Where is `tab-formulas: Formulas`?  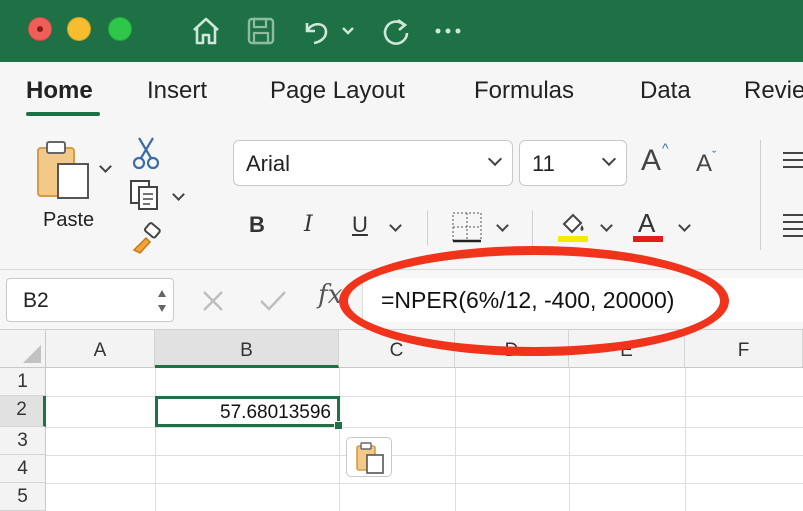
tab-formulas: Formulas is located at coordinates (524, 91).